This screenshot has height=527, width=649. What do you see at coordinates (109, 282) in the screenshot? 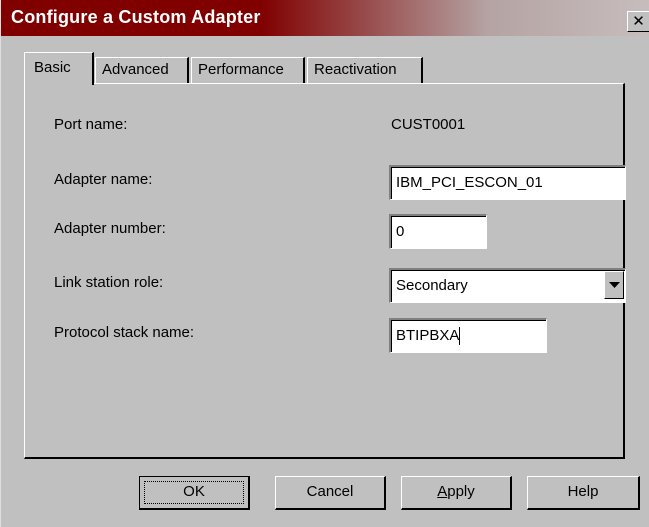
I see `link-station-role-label: Link station role:` at bounding box center [109, 282].